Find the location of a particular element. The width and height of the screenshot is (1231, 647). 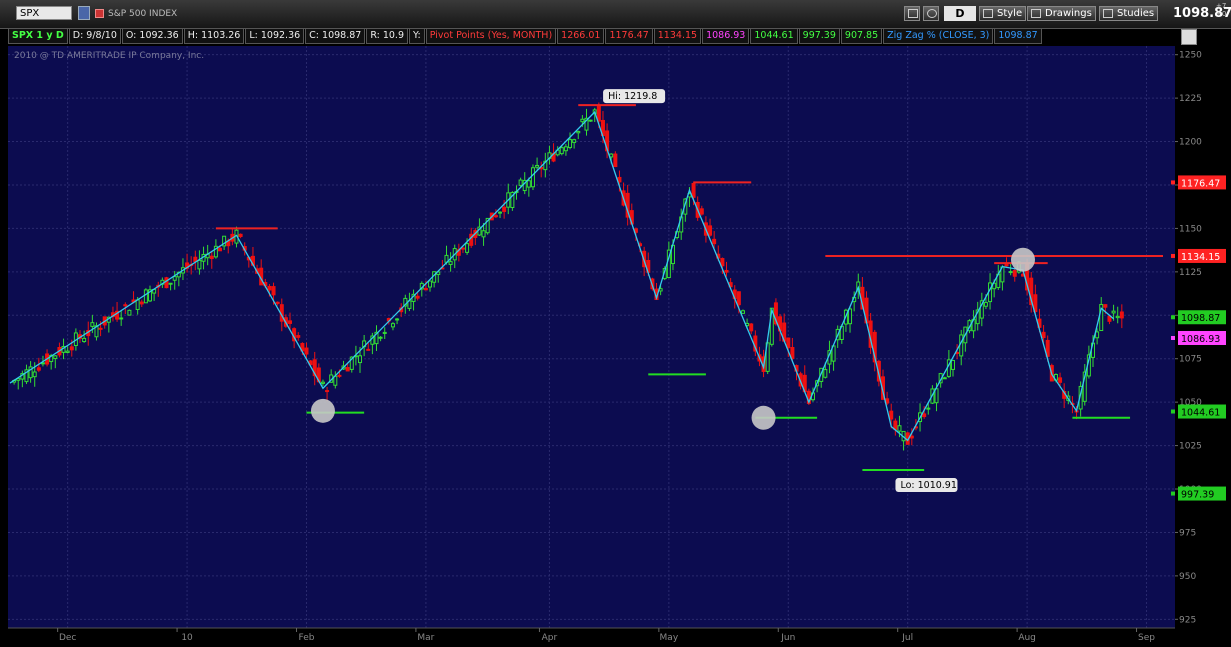

price-label: 1176.47 is located at coordinates (1200, 183).